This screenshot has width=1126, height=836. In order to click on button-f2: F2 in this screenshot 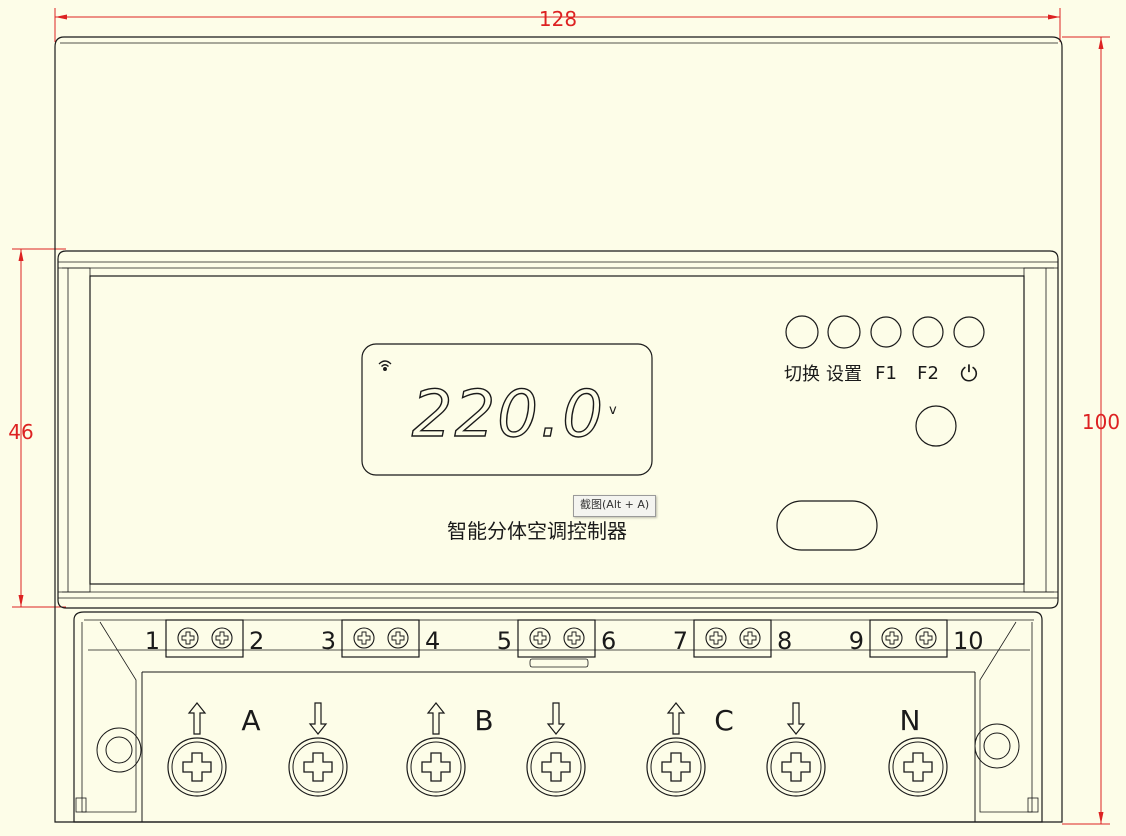, I will do `click(928, 350)`.